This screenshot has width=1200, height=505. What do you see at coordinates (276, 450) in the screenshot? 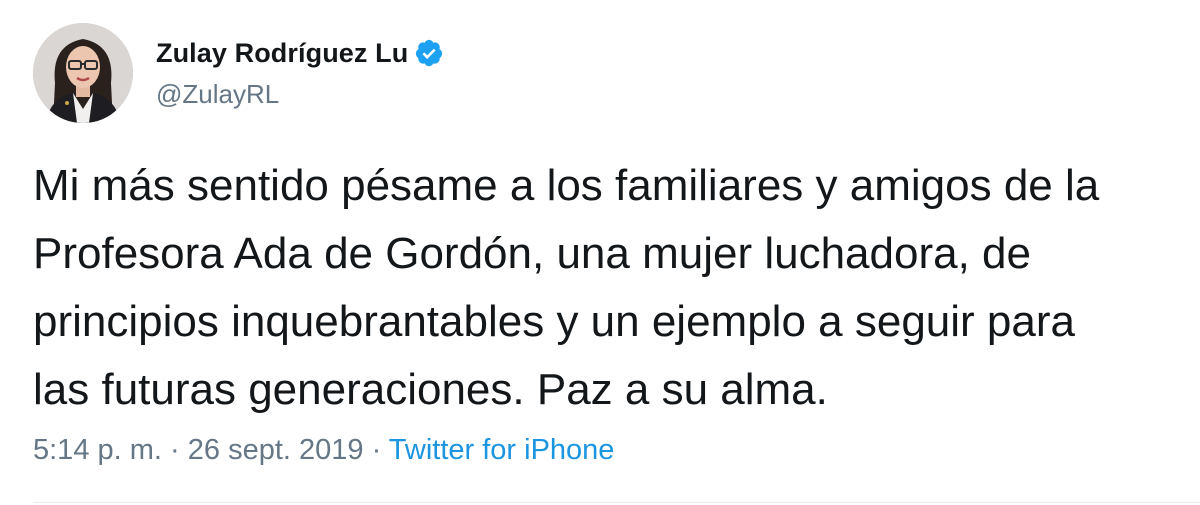
I see `tweet-date: 26 sept. 2019` at bounding box center [276, 450].